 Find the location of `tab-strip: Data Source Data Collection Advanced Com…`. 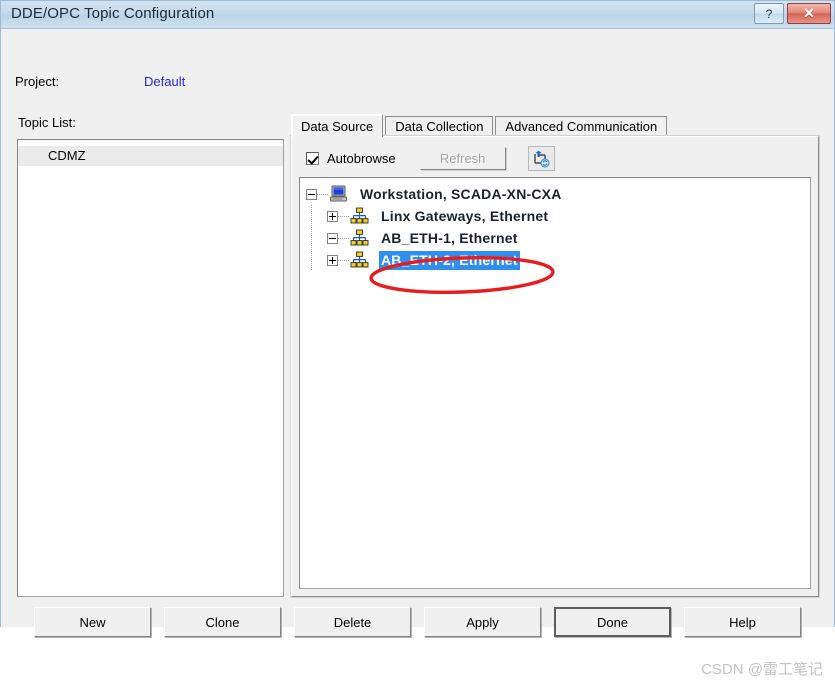

tab-strip: Data Source Data Collection Advanced Com… is located at coordinates (479, 125).